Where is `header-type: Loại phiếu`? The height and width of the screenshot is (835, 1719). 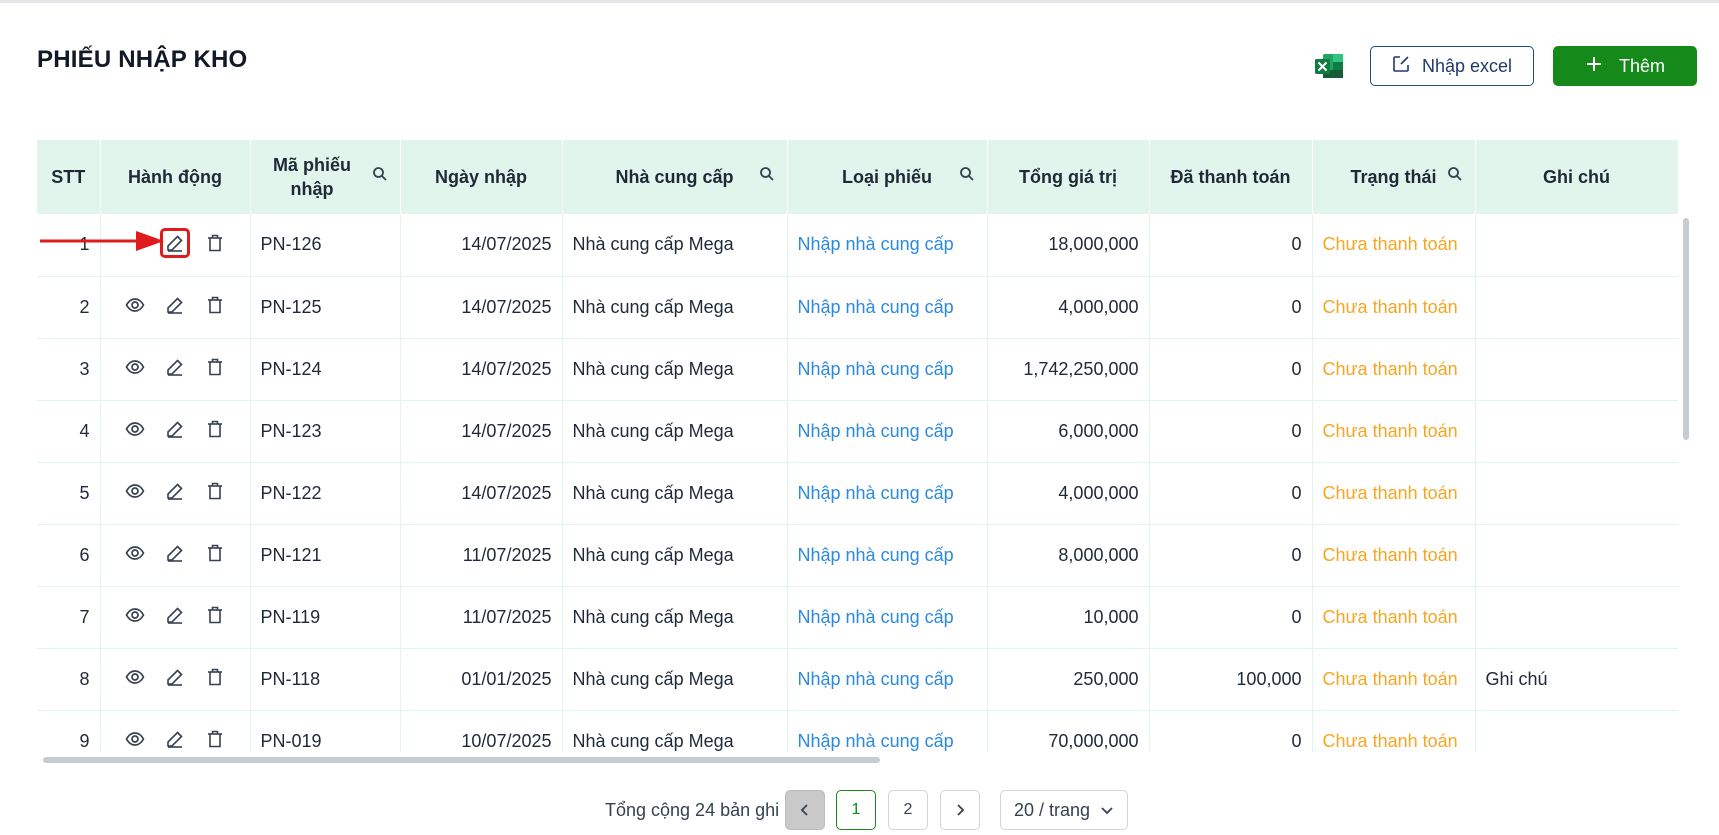 header-type: Loại phiếu is located at coordinates (887, 177).